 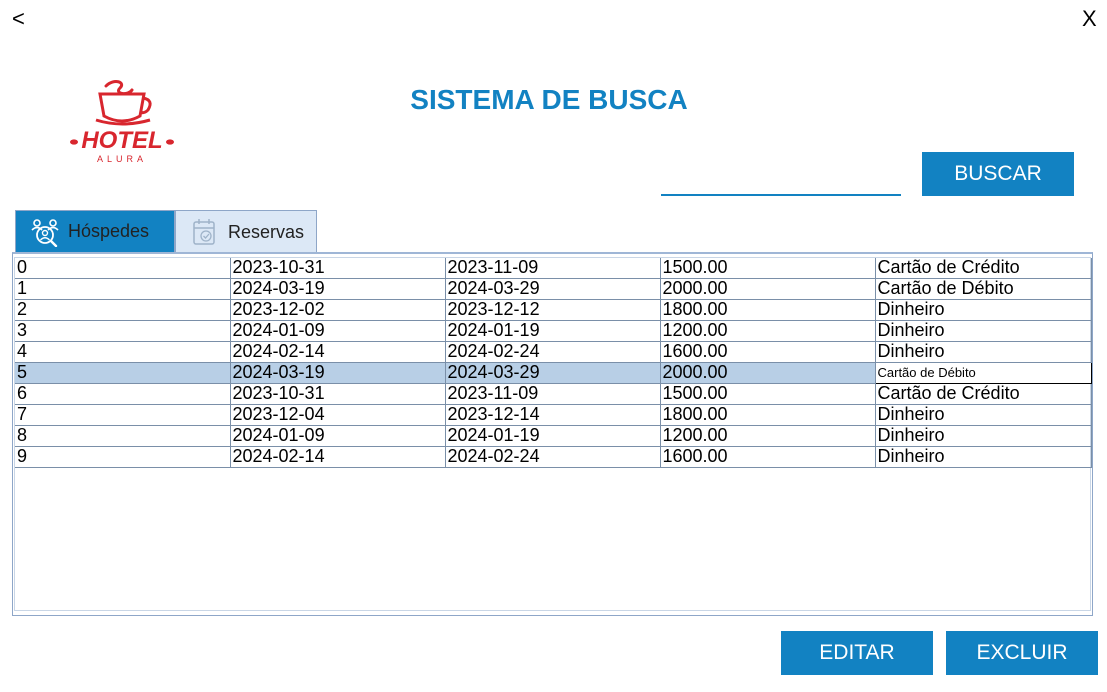 What do you see at coordinates (45, 232) in the screenshot?
I see `guests-icon` at bounding box center [45, 232].